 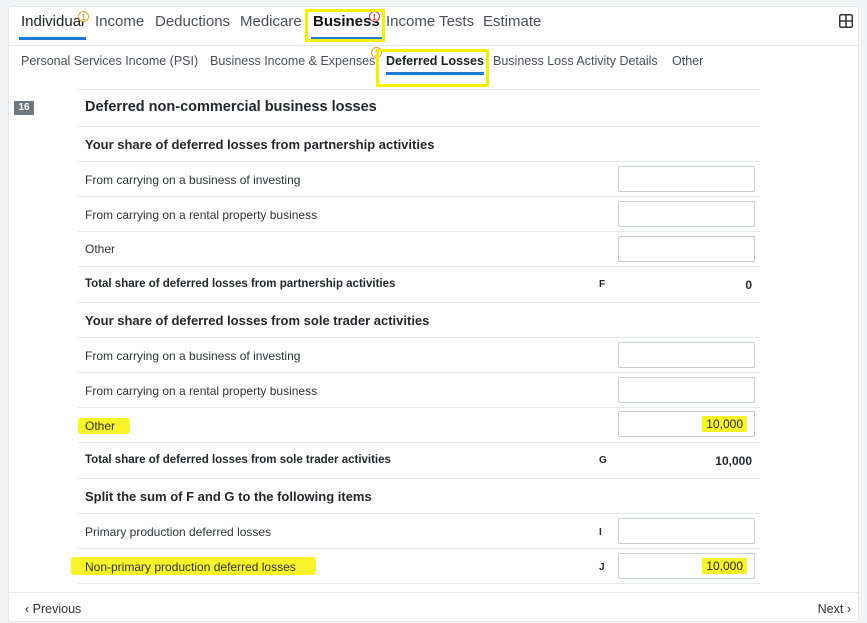 I want to click on subtab-business-income-expenses: Business Income & Expenses, so click(x=292, y=67).